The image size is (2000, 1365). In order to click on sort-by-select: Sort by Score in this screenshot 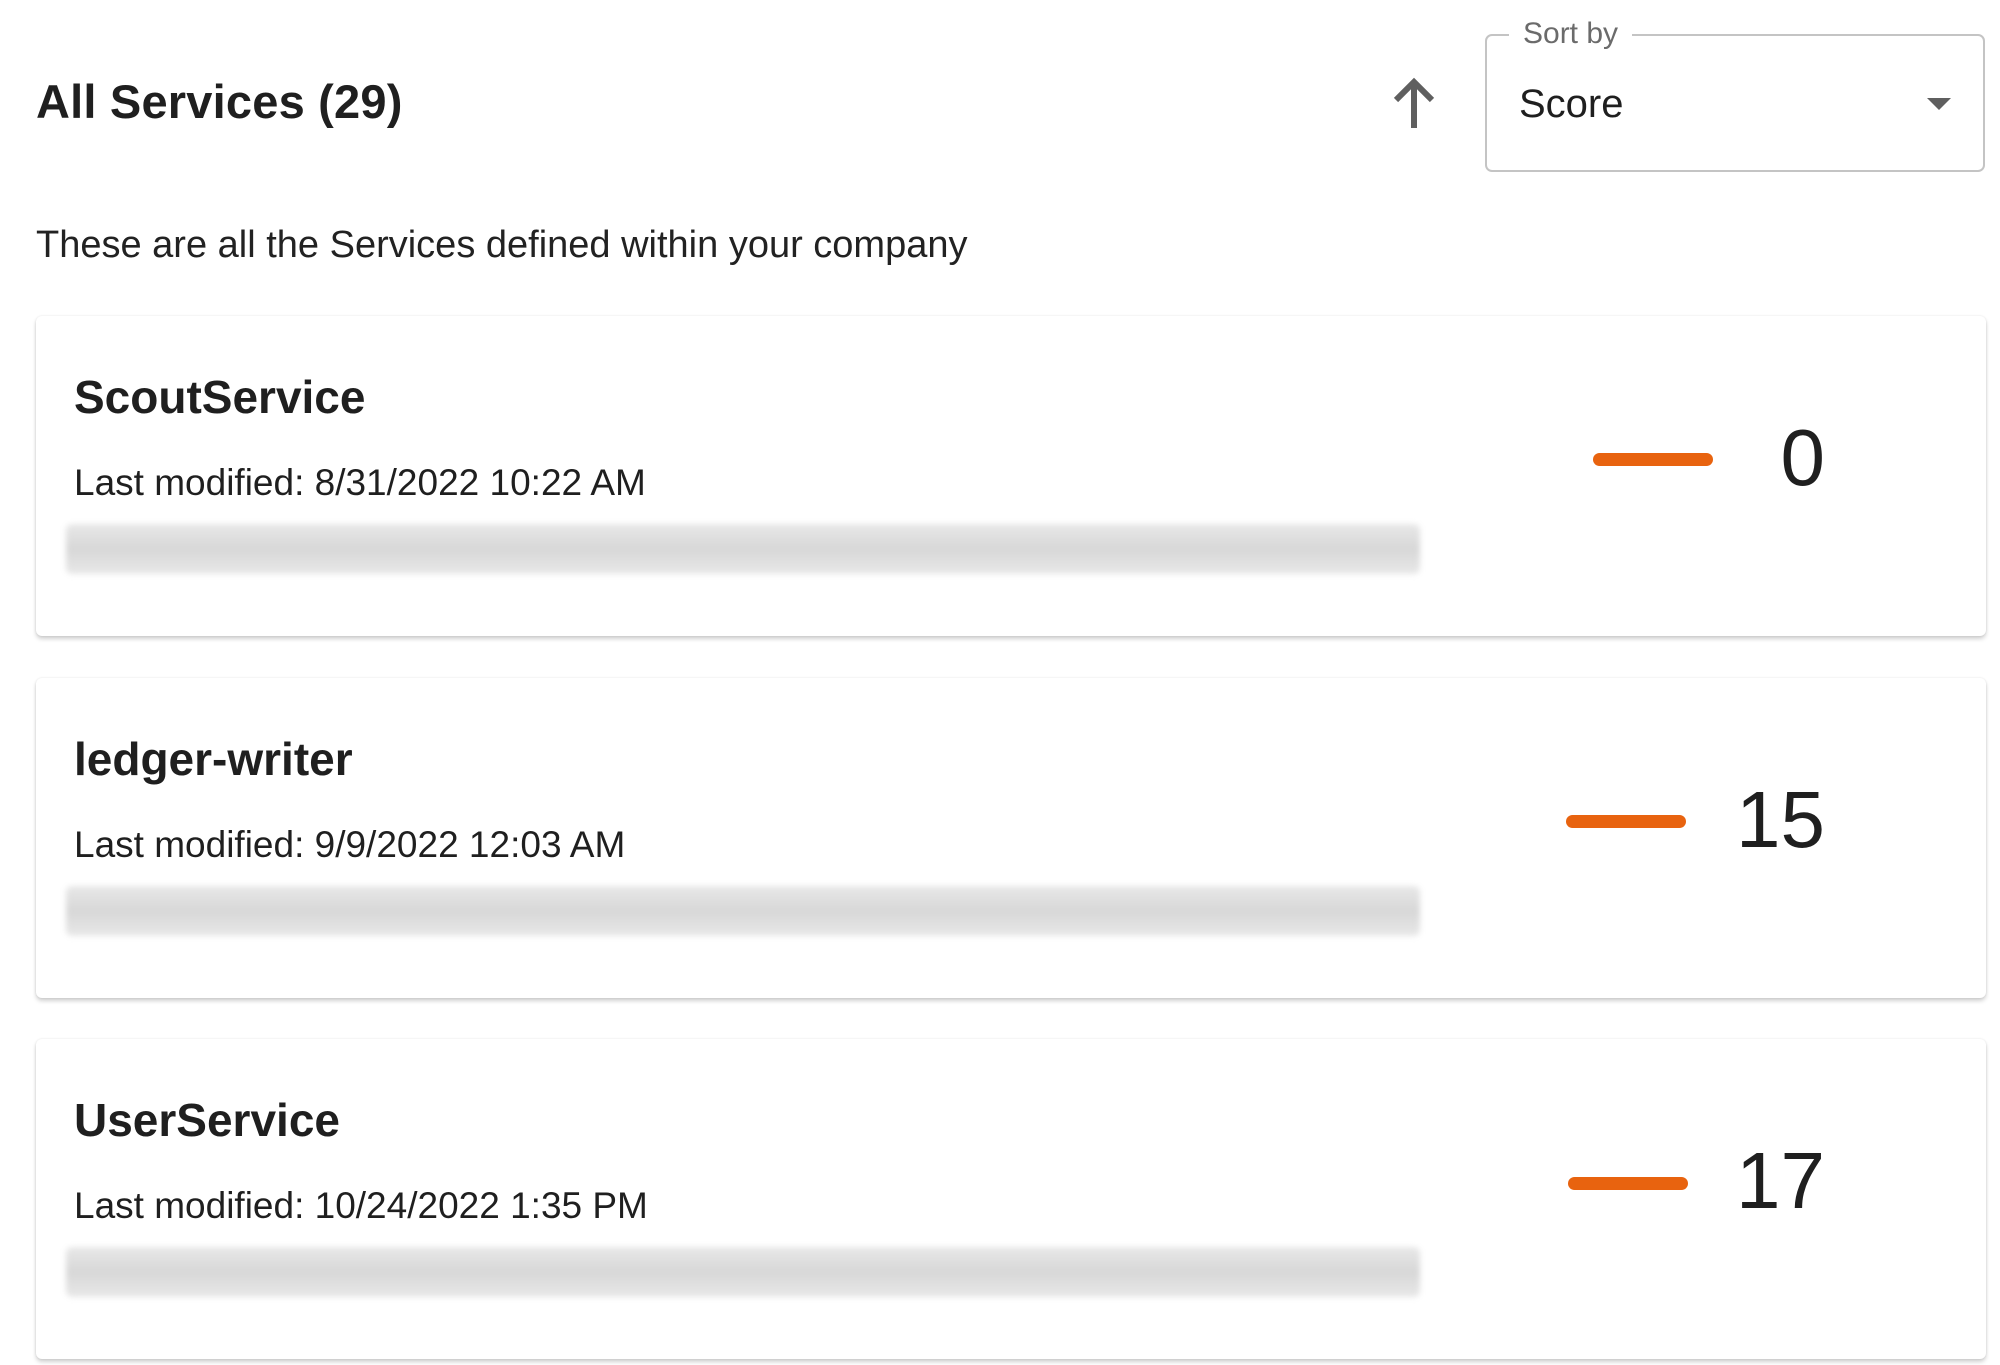, I will do `click(1735, 93)`.